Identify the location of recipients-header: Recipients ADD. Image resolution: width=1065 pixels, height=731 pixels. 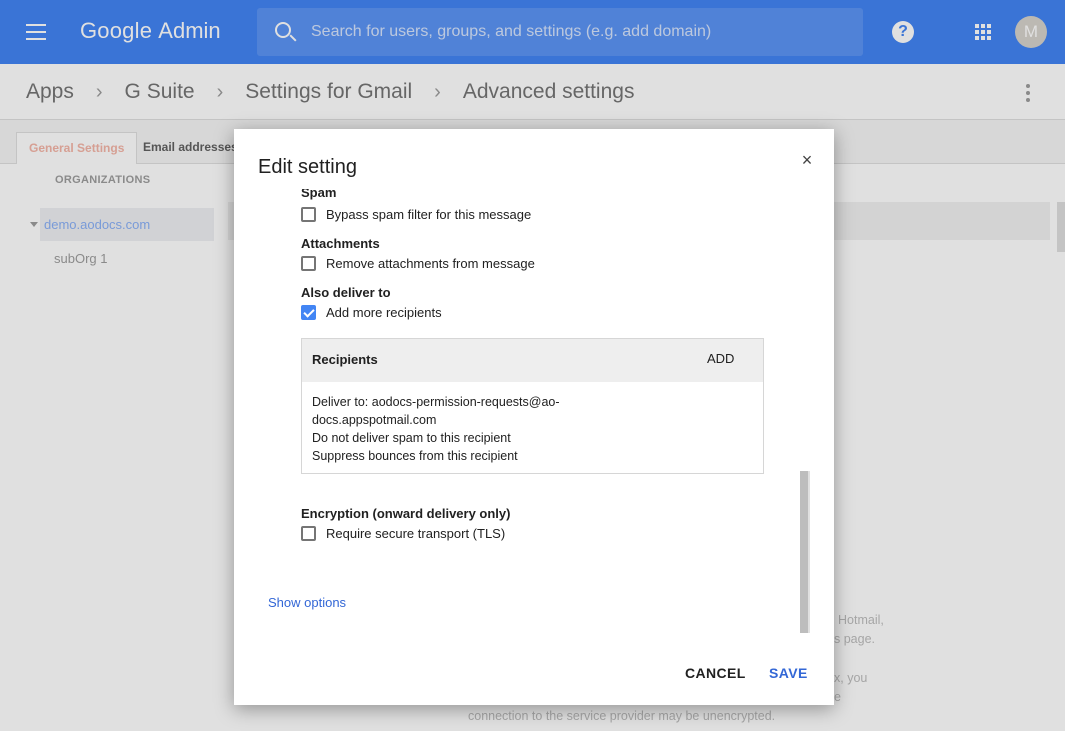
(532, 360).